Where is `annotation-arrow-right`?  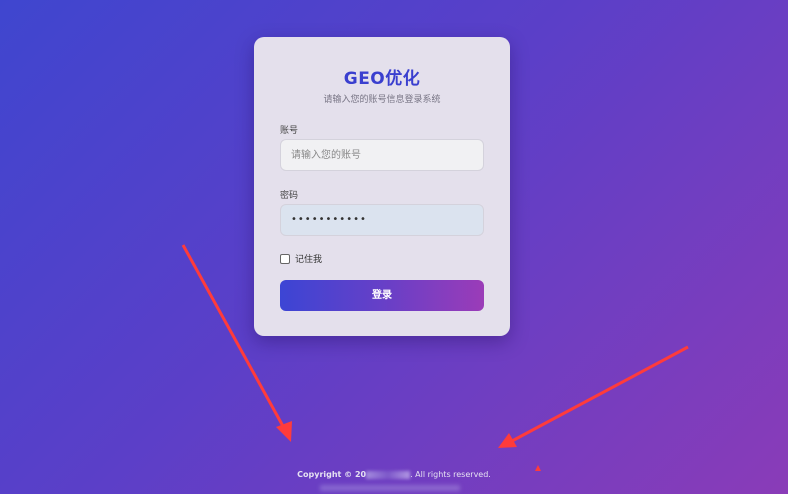 annotation-arrow-right is located at coordinates (593, 396).